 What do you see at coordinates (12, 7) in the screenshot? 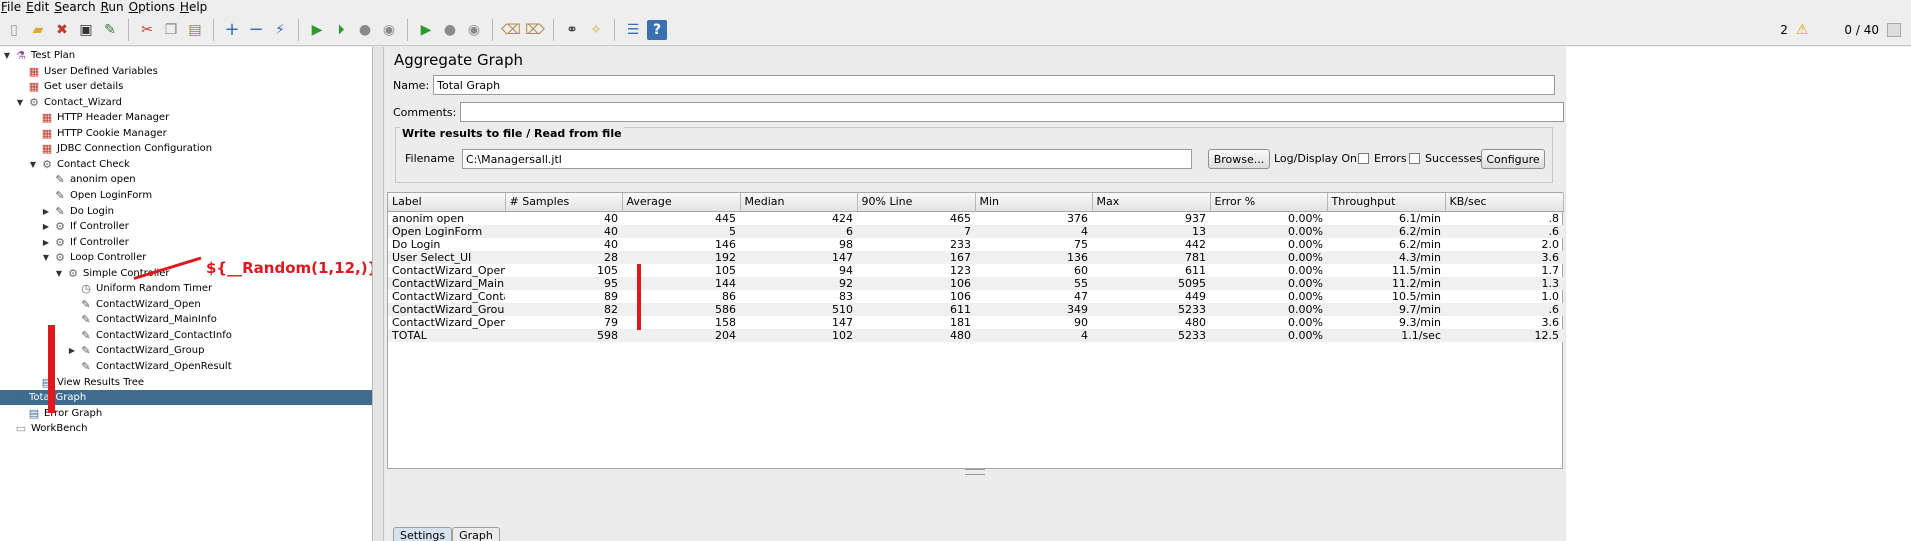
I see `menu-file: File` at bounding box center [12, 7].